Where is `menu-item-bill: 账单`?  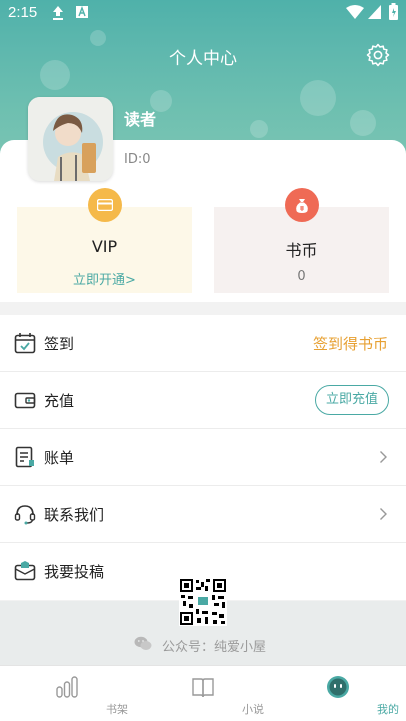 menu-item-bill: 账单 is located at coordinates (203, 457).